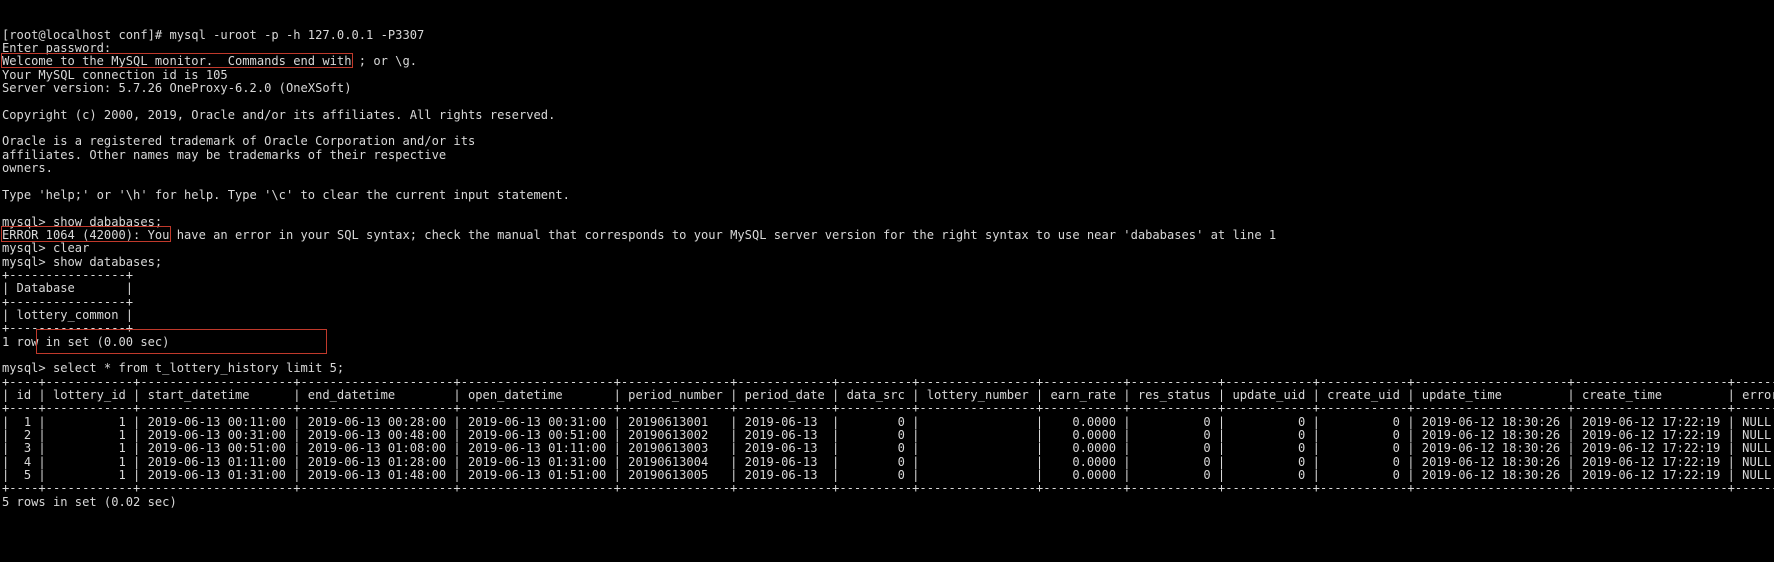 This screenshot has height=562, width=1774. Describe the element at coordinates (82, 261) in the screenshot. I see `terminal-line: mysql> show databases;` at that location.